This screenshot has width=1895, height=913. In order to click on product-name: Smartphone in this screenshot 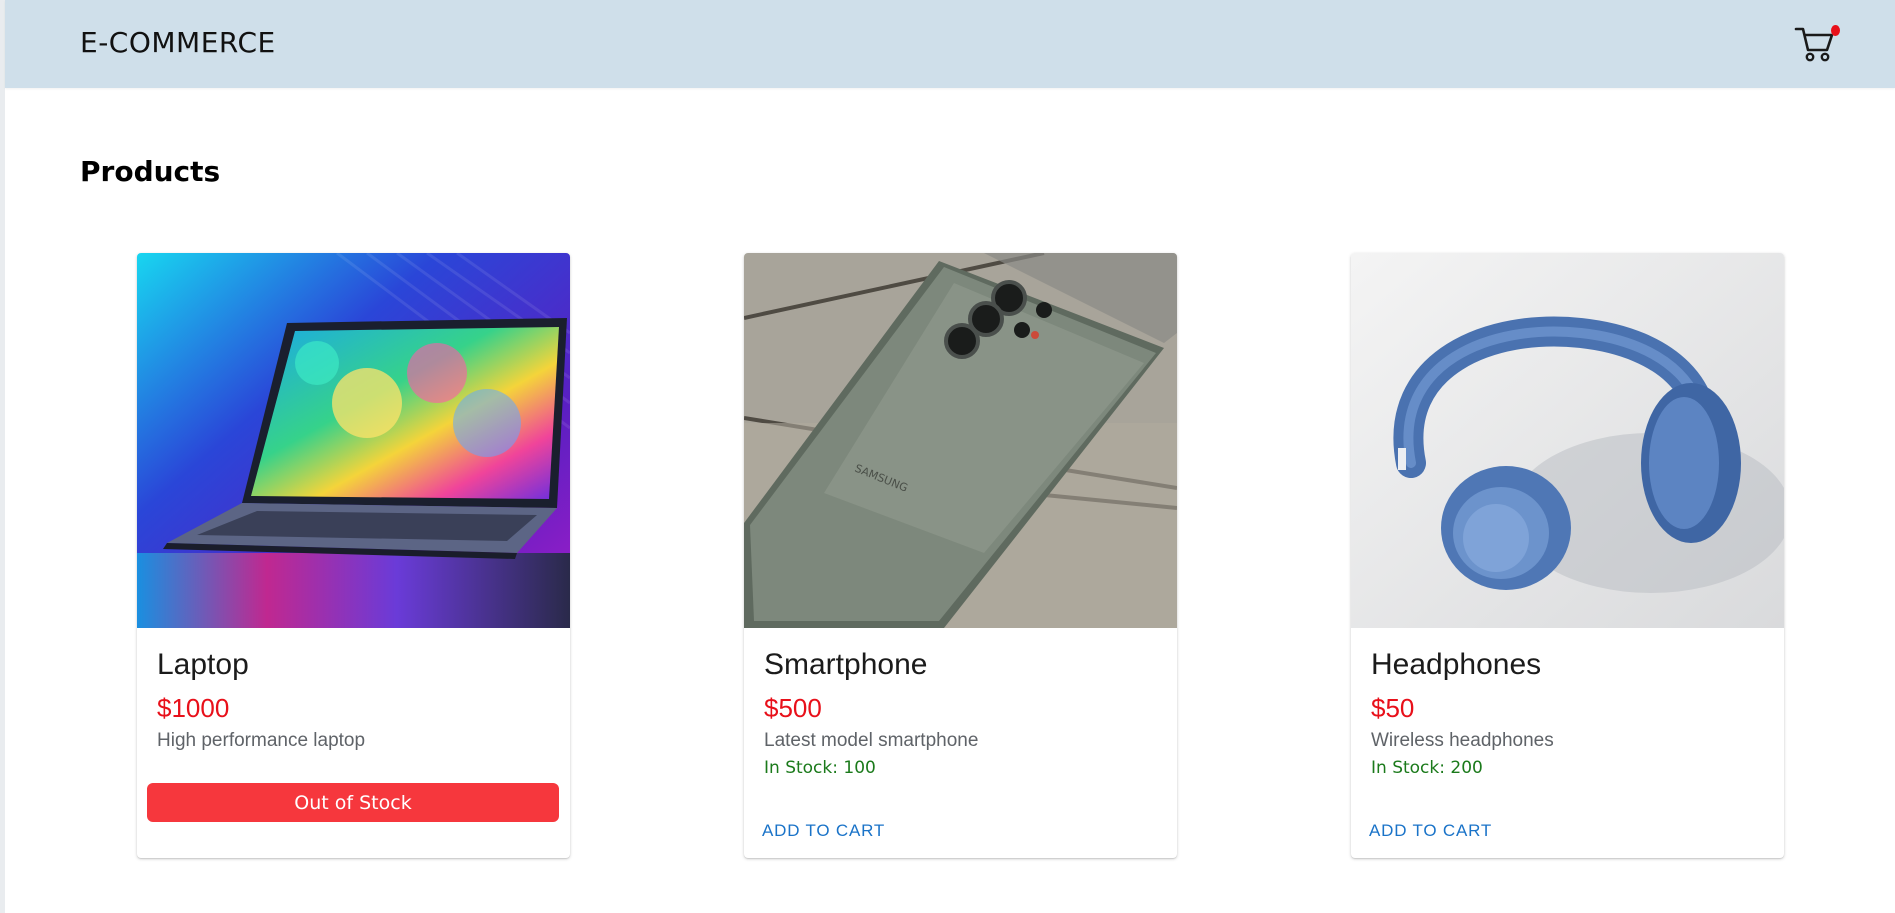, I will do `click(846, 664)`.